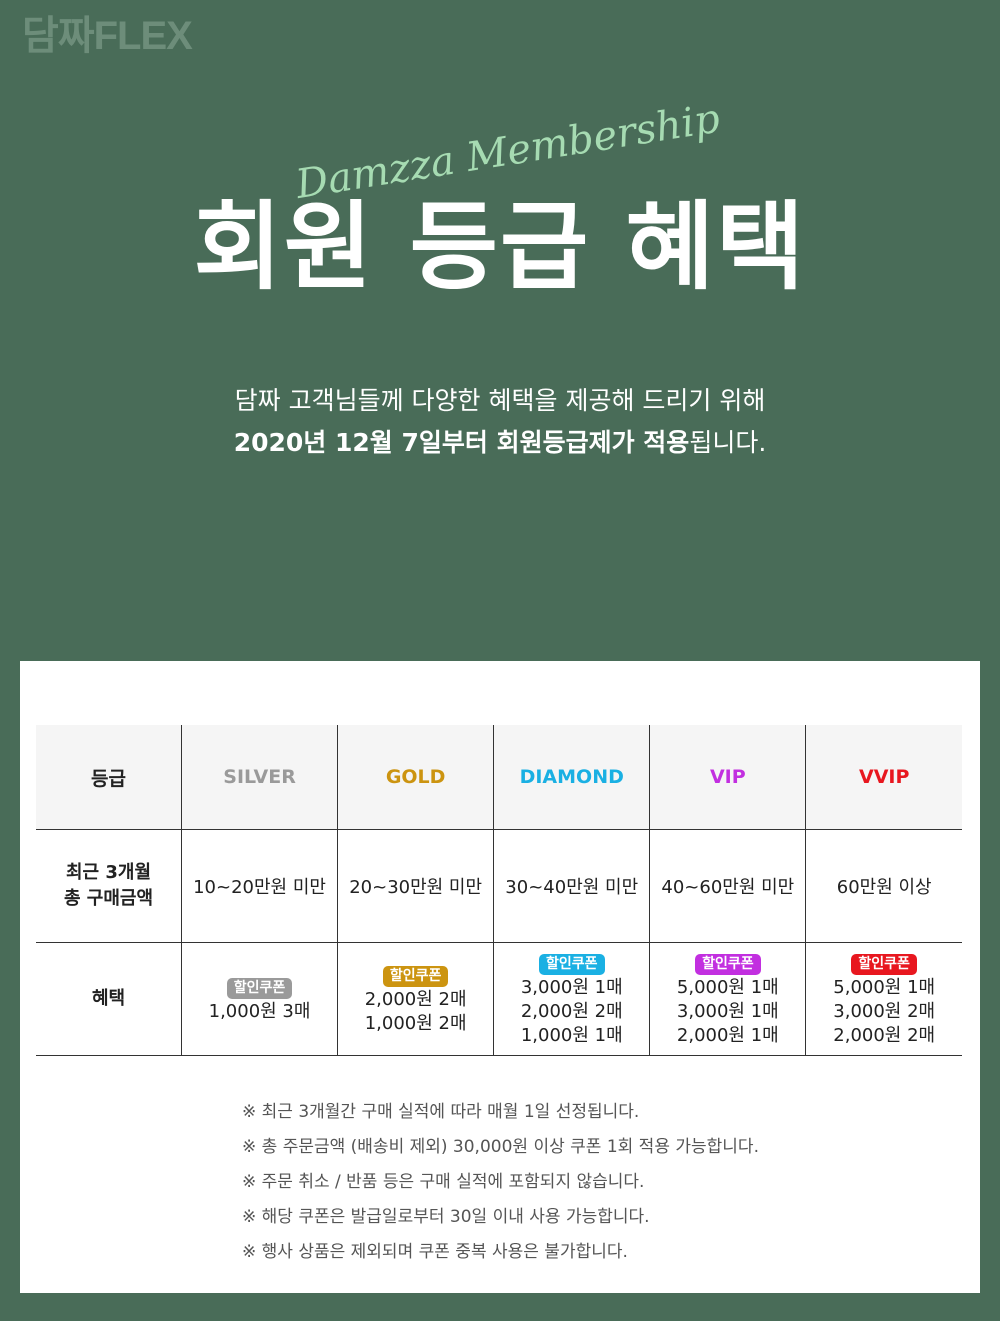  I want to click on benefit-silver: 할인쿠폰 1,000원 3매, so click(259, 999).